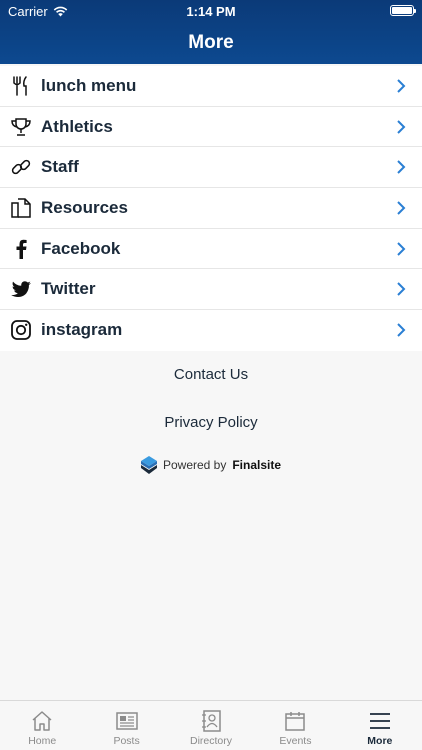 This screenshot has height=750, width=422. What do you see at coordinates (21, 167) in the screenshot?
I see `link-icon` at bounding box center [21, 167].